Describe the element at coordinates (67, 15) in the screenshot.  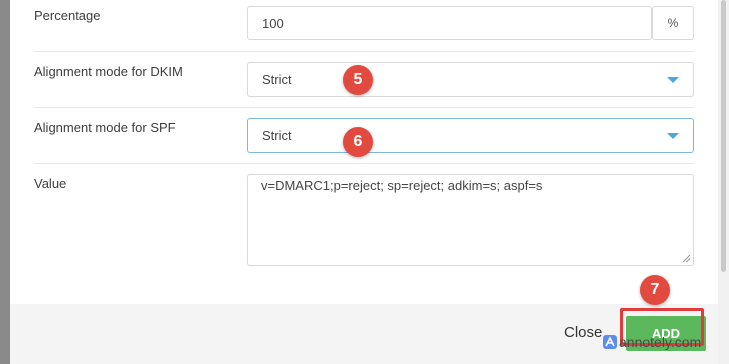
I see `percentage-label: Percentage` at that location.